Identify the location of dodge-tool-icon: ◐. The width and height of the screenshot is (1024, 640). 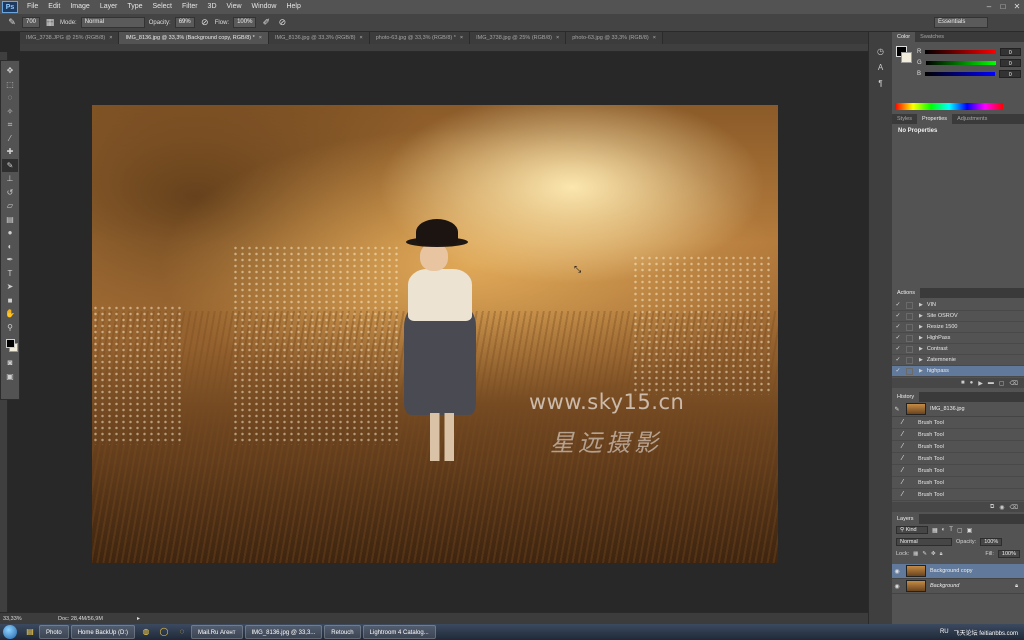
(10, 247).